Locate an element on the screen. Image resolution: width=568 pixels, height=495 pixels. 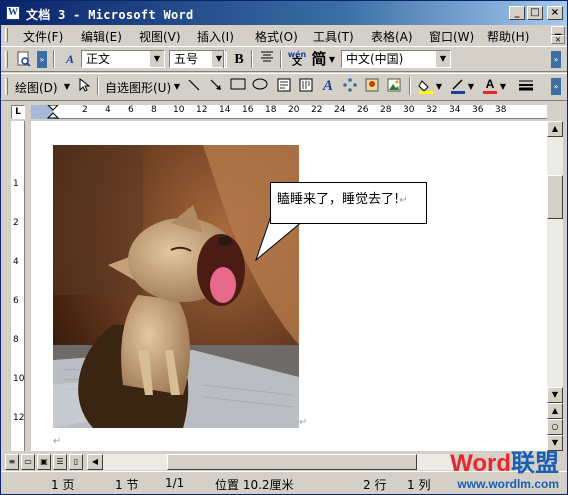
menu-help: 帮助(H) is located at coordinates (508, 36).